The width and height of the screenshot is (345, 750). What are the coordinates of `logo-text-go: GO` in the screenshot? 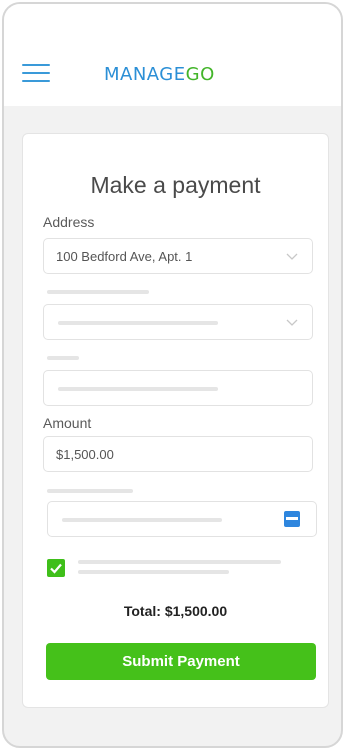 It's located at (200, 74).